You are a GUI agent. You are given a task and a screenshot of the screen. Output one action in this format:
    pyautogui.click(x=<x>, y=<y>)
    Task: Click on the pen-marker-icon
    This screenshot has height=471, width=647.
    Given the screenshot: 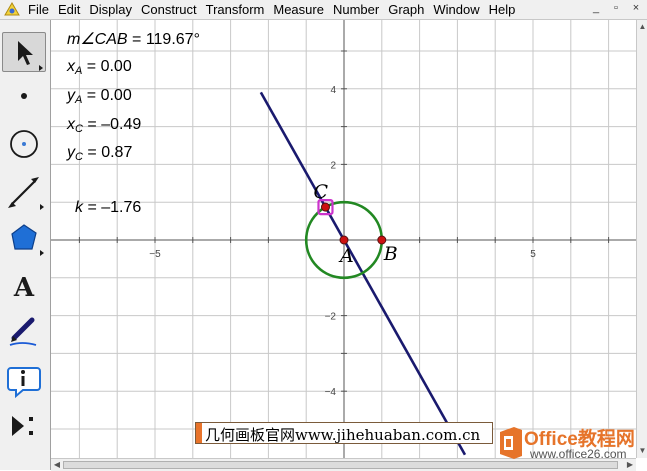 What is the action you would take?
    pyautogui.click(x=23, y=331)
    